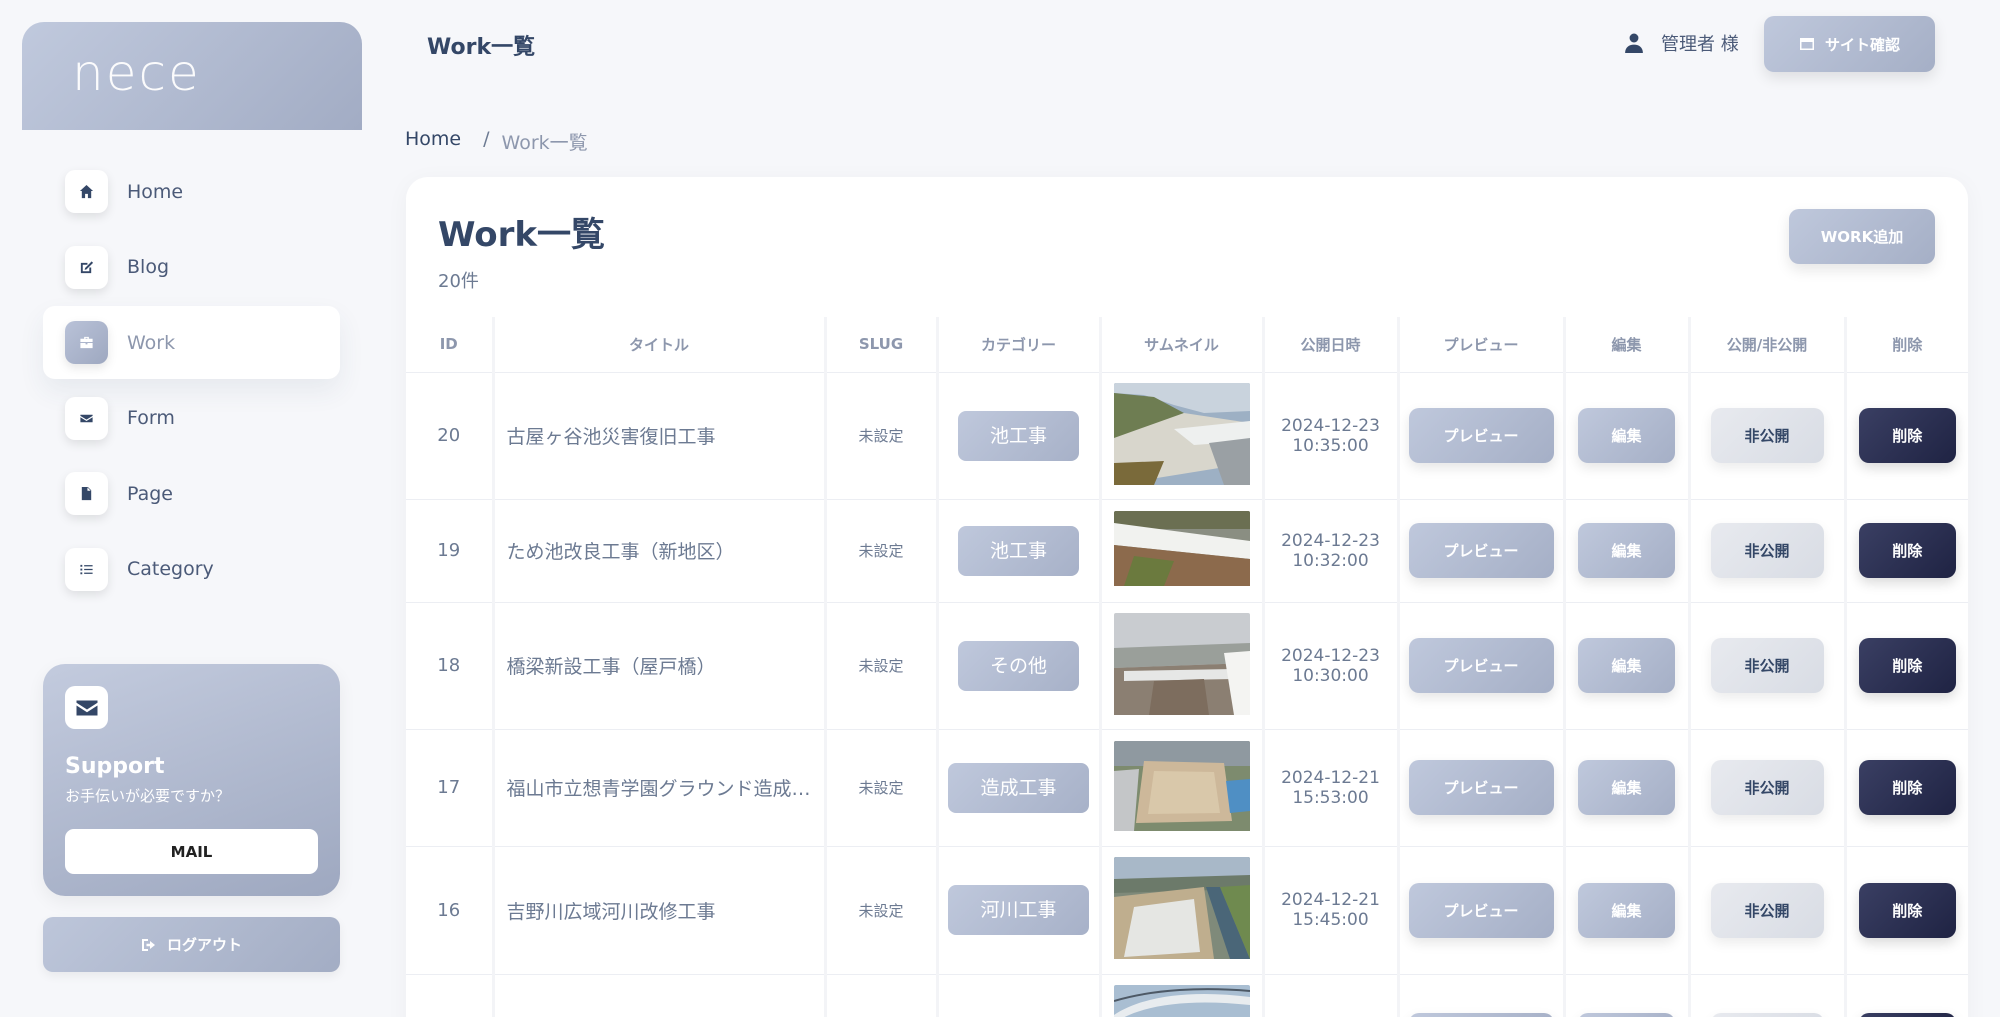  I want to click on logout-button: ログアウト, so click(191, 944).